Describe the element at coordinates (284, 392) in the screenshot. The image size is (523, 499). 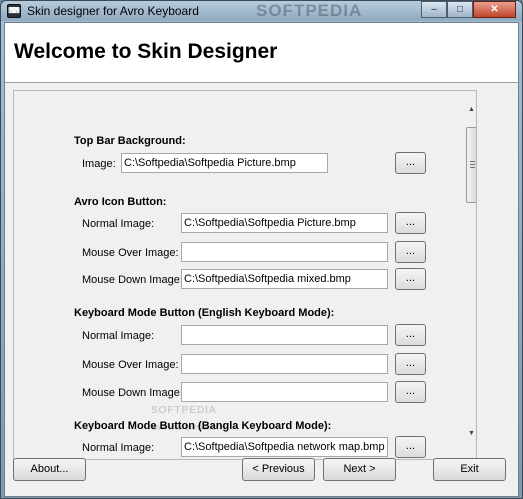
I see `english-mode-mouse-down-field` at that location.